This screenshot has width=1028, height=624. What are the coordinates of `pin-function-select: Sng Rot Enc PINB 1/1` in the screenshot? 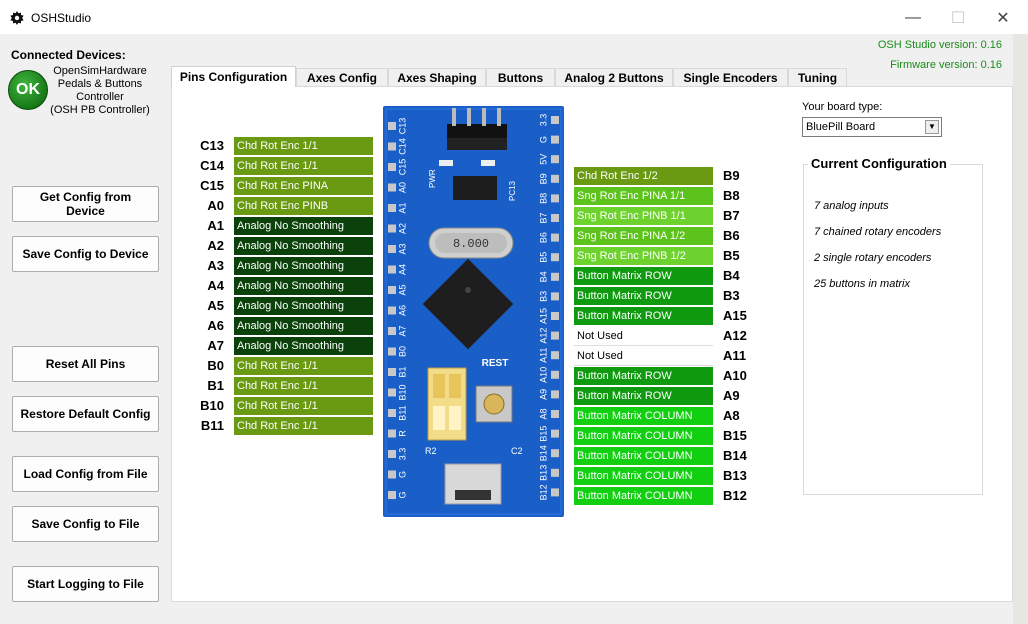 It's located at (643, 216).